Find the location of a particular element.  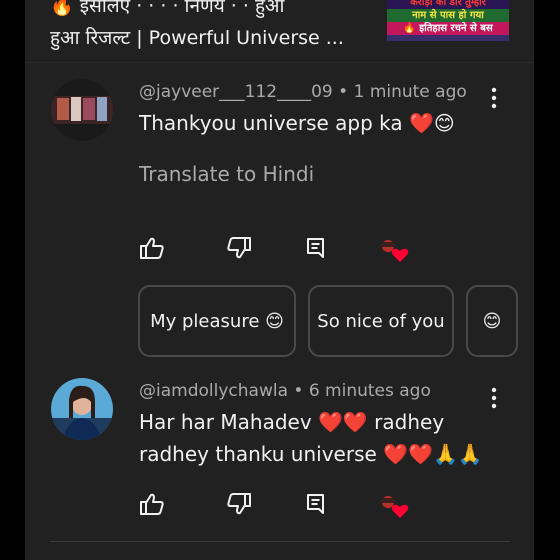

comment-text-line1: Har har Mahadev ❤️❤️ radhey is located at coordinates (292, 422).